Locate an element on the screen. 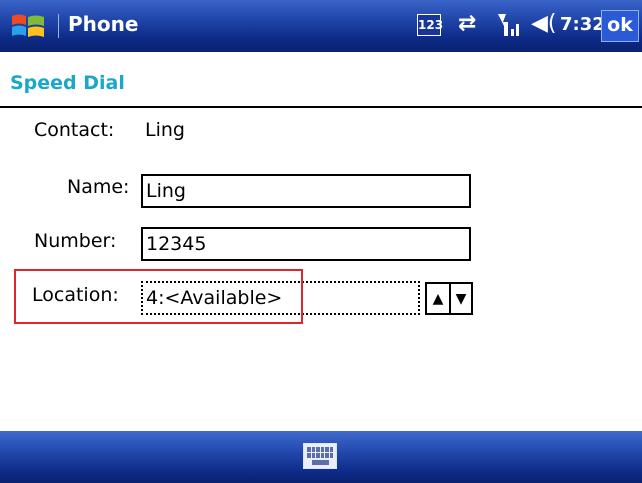 Image resolution: width=642 pixels, height=483 pixels. contact-value: Ling is located at coordinates (165, 130).